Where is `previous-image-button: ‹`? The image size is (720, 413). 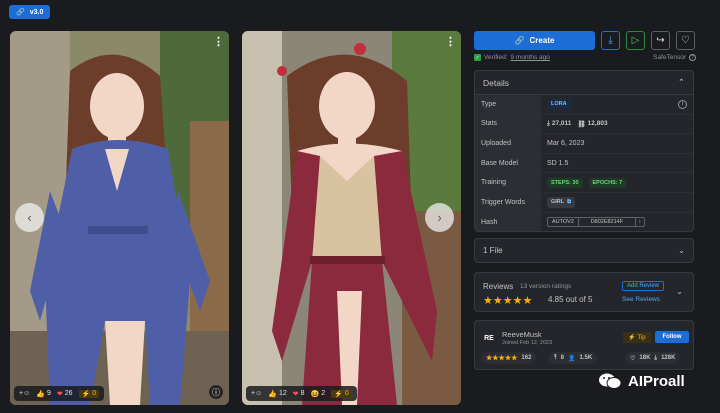 previous-image-button: ‹ is located at coordinates (29, 217).